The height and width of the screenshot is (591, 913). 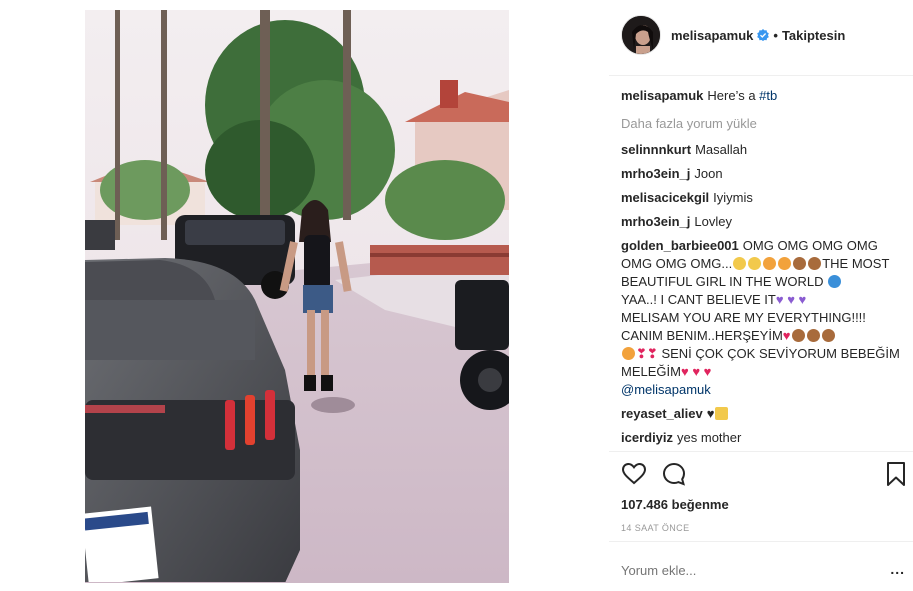 I want to click on comment-item: mrho3ein_j Lovley, so click(x=761, y=222).